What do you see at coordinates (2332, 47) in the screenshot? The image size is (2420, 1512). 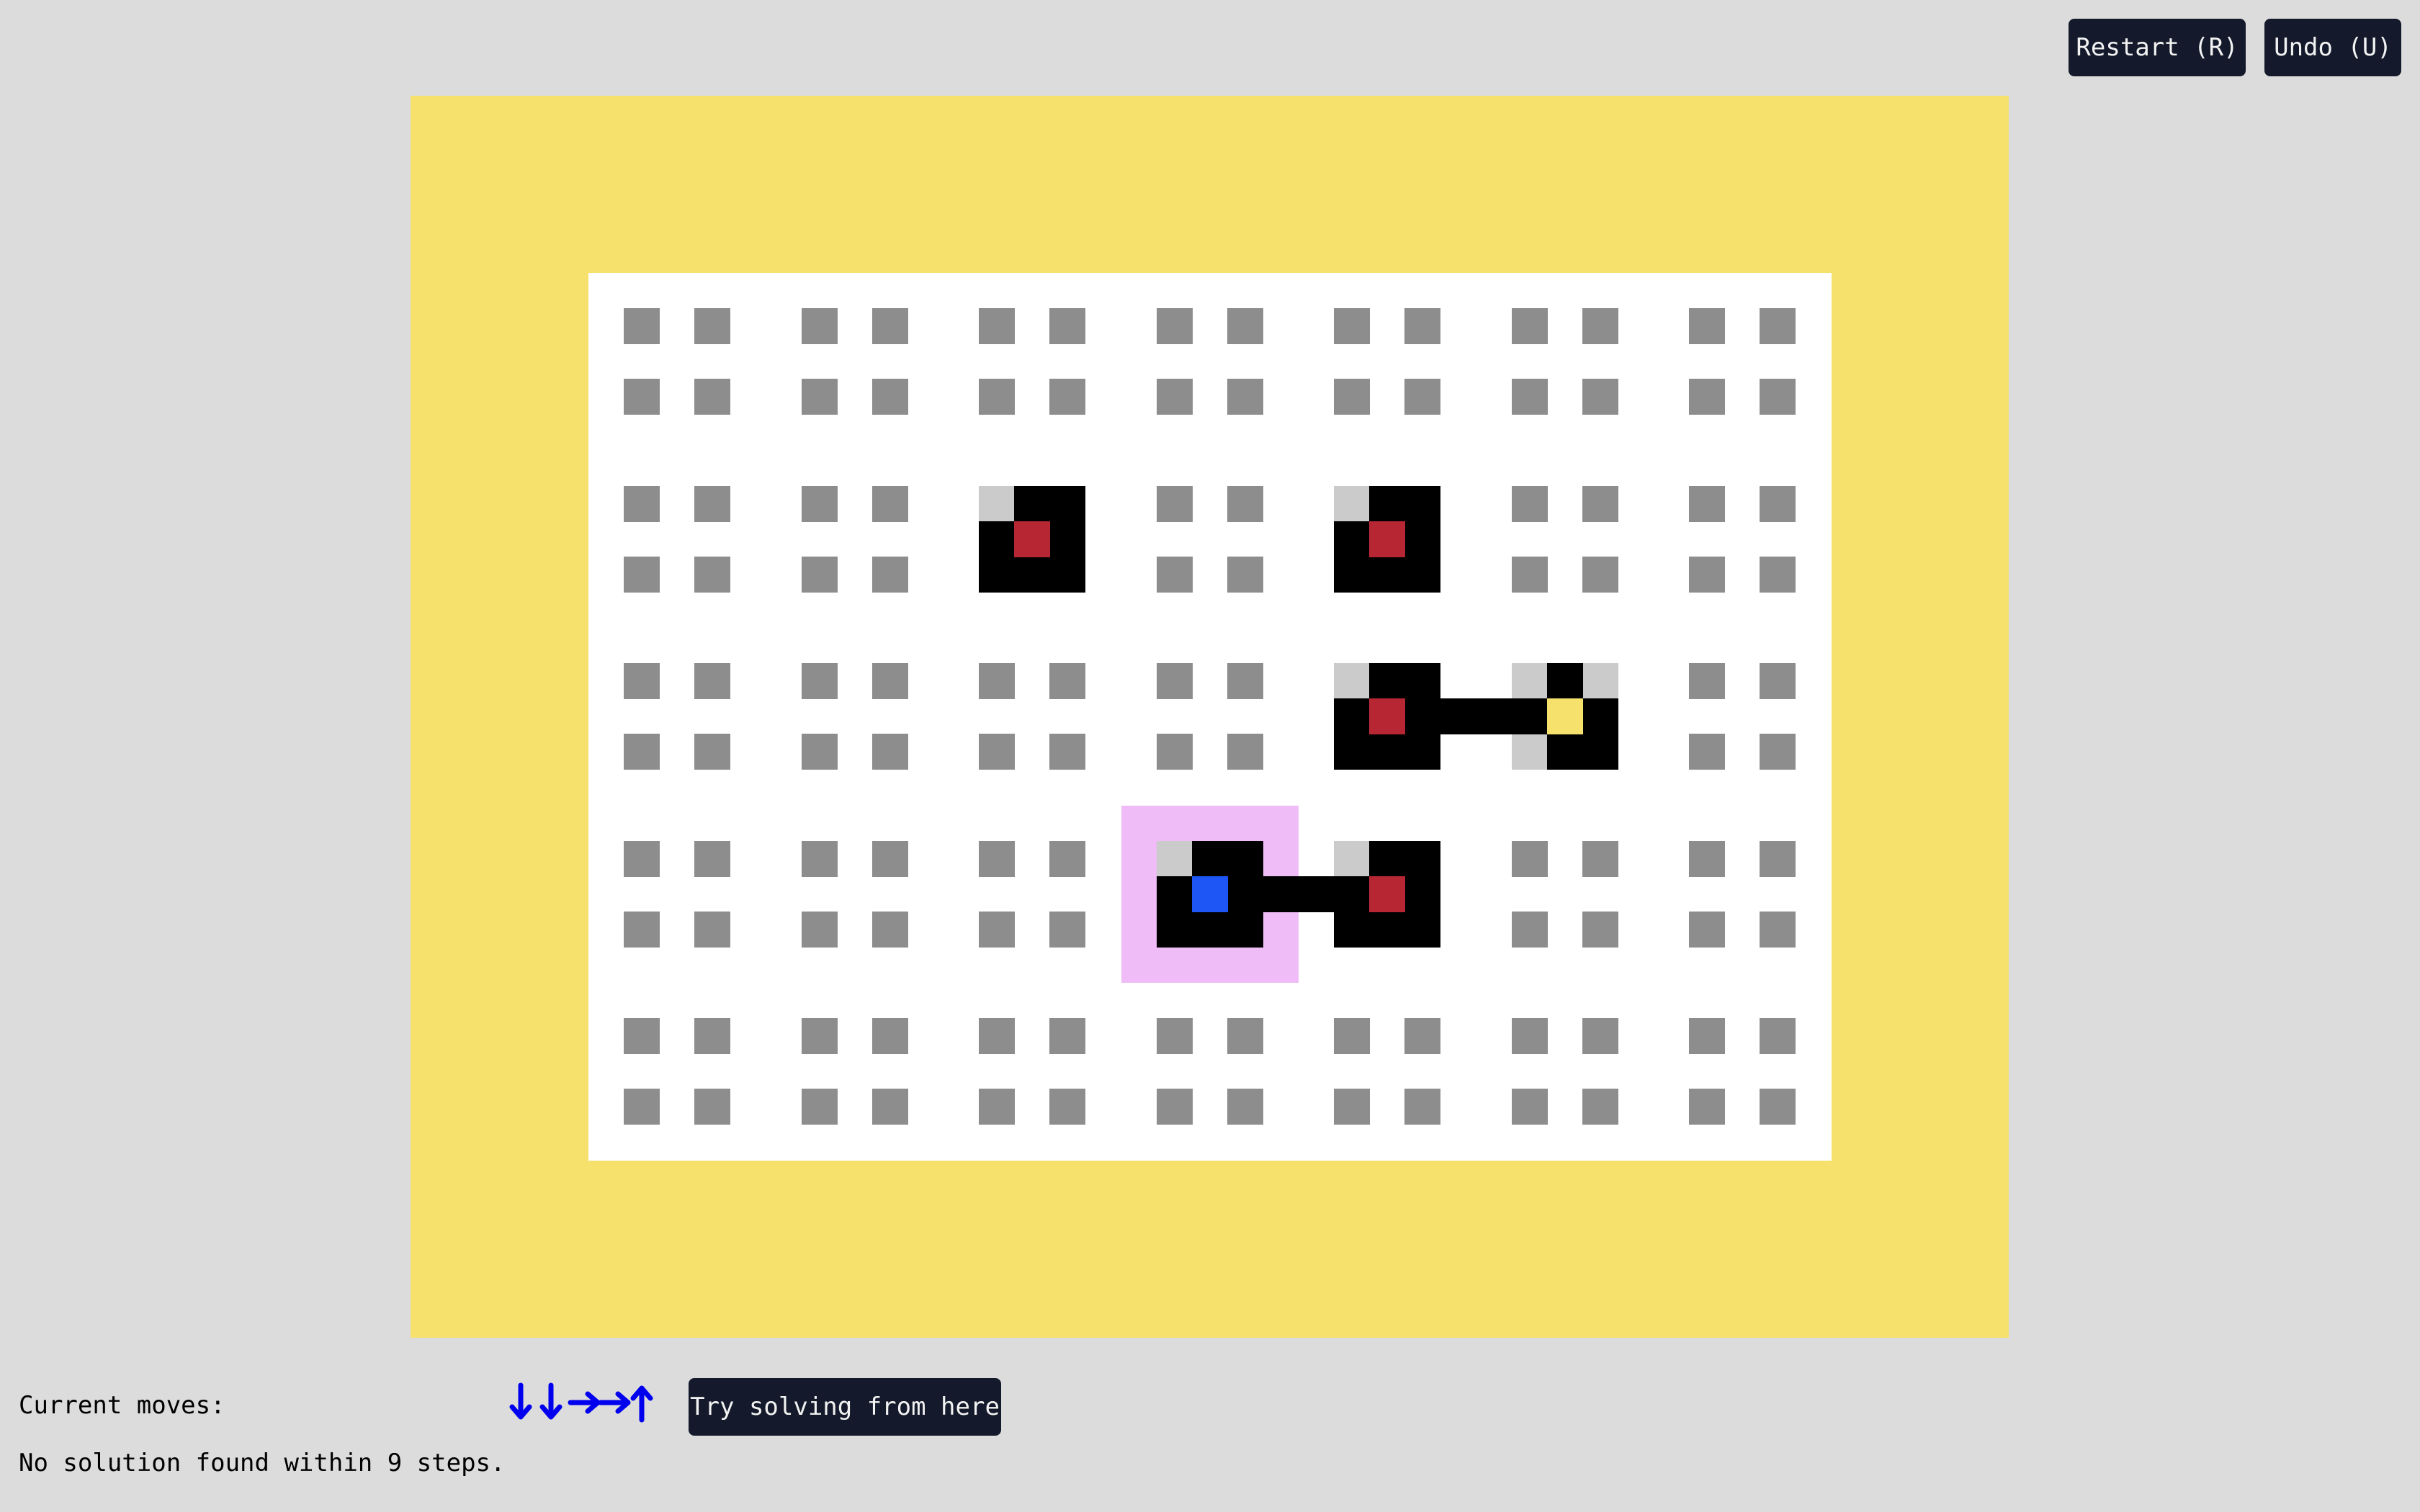 I see `undo-button: Undo (U)` at bounding box center [2332, 47].